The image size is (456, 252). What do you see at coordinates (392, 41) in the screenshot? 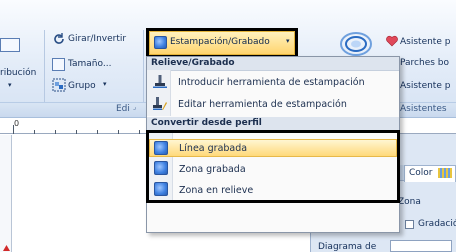
I see `heart-icon` at bounding box center [392, 41].